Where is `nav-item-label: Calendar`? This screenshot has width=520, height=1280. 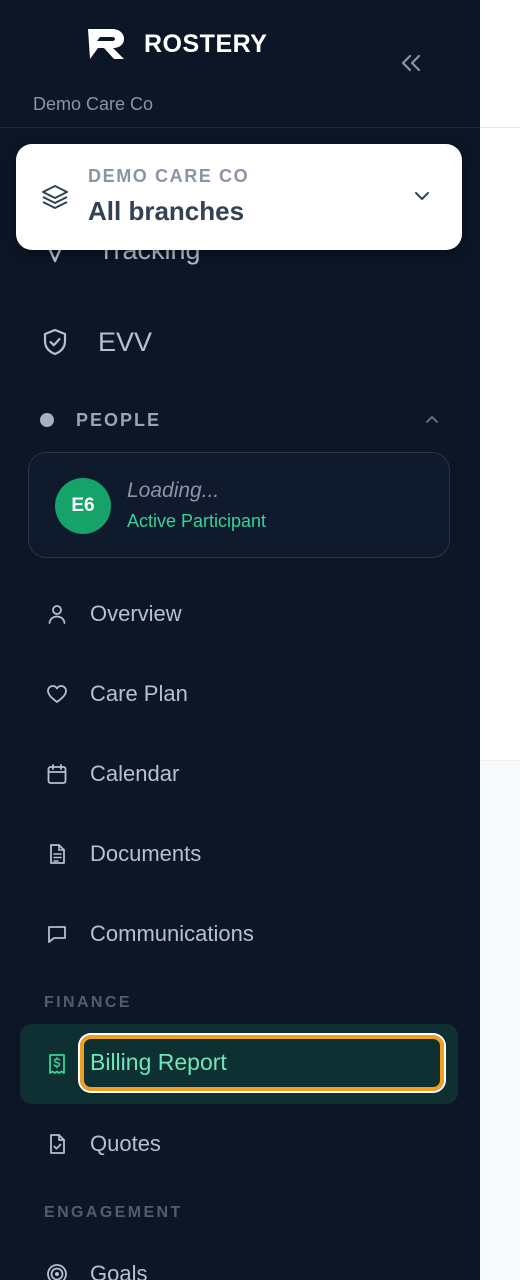 nav-item-label: Calendar is located at coordinates (135, 773).